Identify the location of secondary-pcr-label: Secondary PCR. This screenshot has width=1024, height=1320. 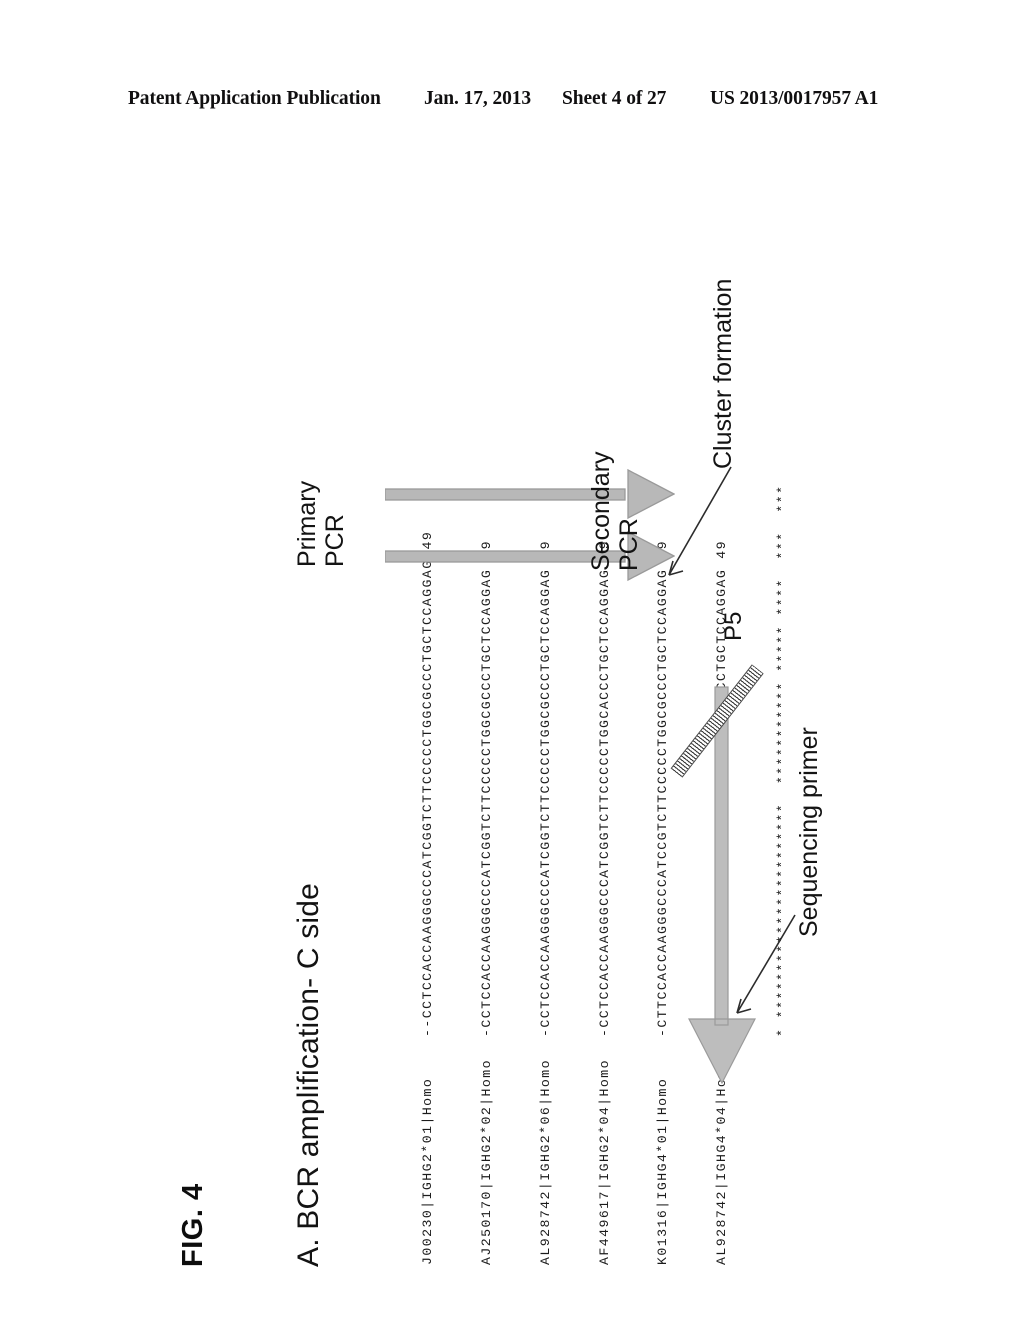
(615, 511).